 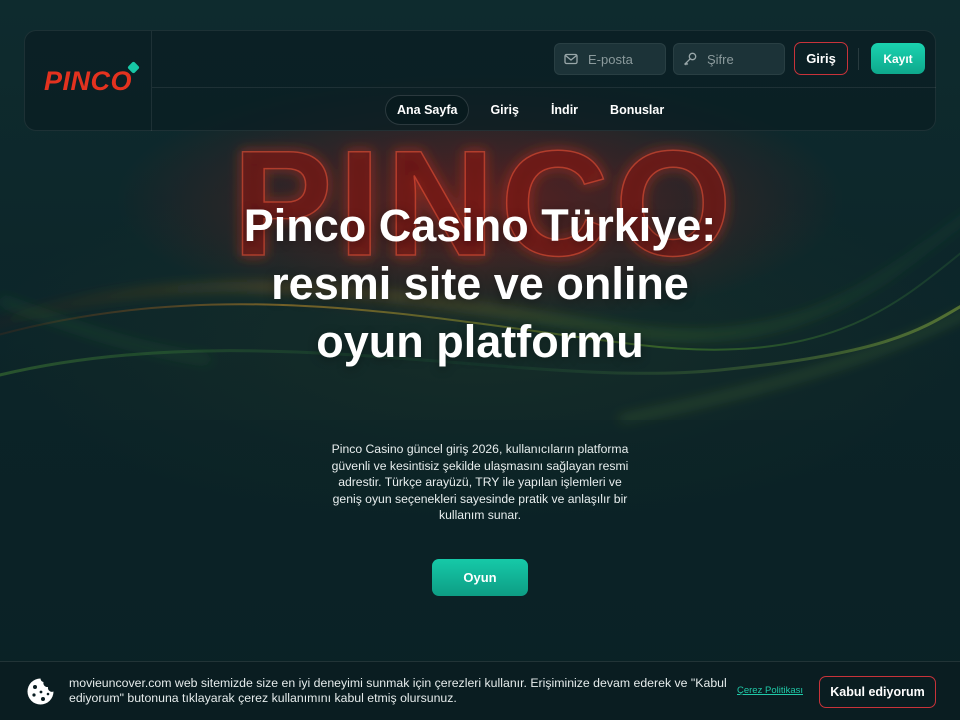 What do you see at coordinates (898, 58) in the screenshot?
I see `register-button: Kayıt` at bounding box center [898, 58].